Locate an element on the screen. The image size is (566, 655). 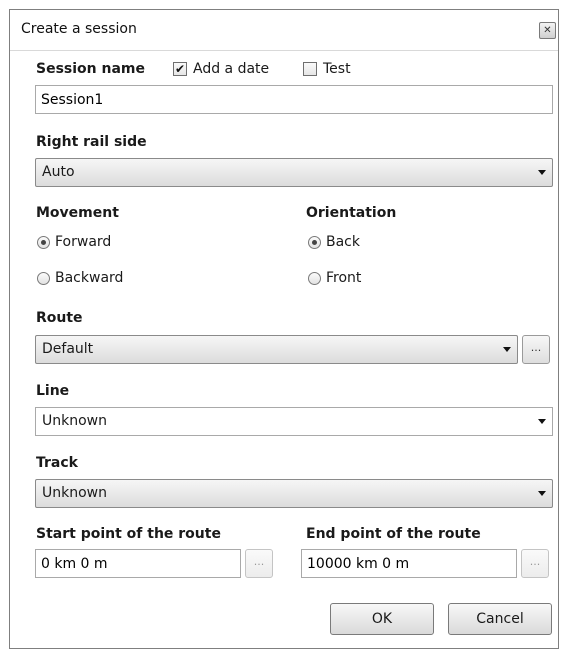
ok-button: OK is located at coordinates (382, 619).